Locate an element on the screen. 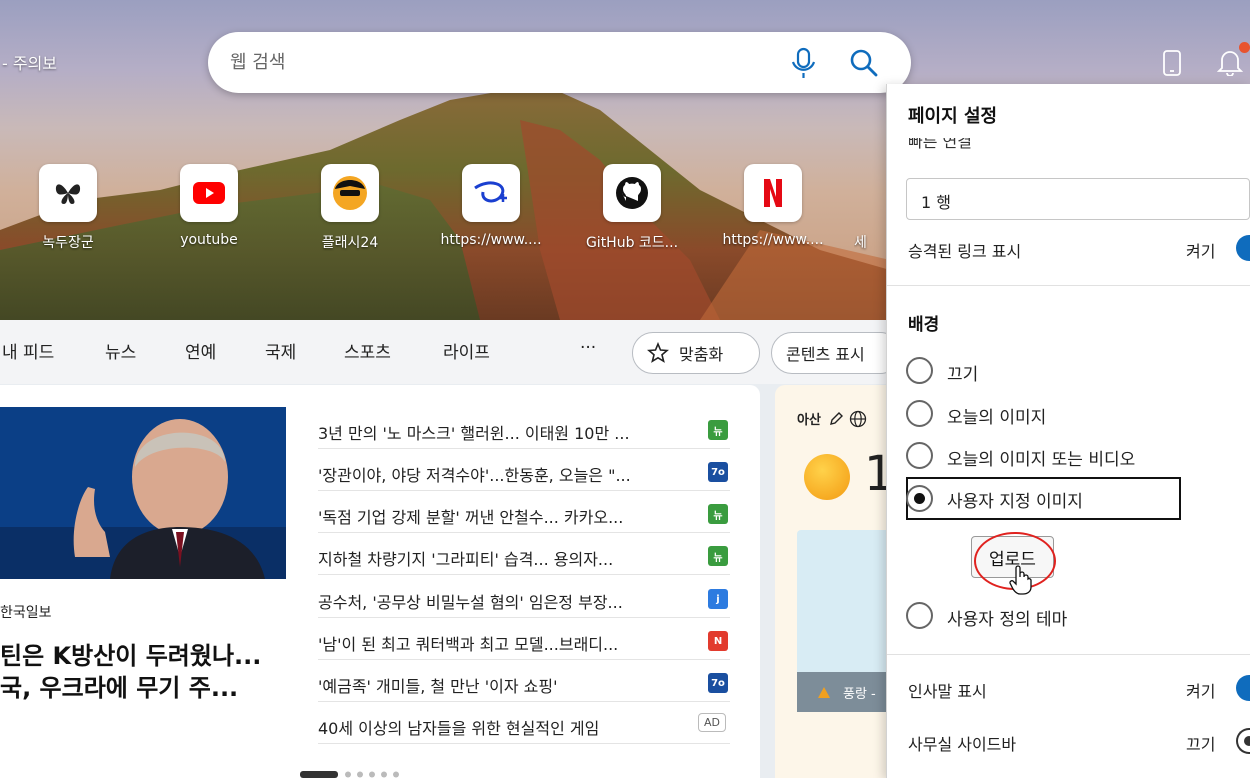 This screenshot has height=778, width=1250. background-off-radio is located at coordinates (919, 370).